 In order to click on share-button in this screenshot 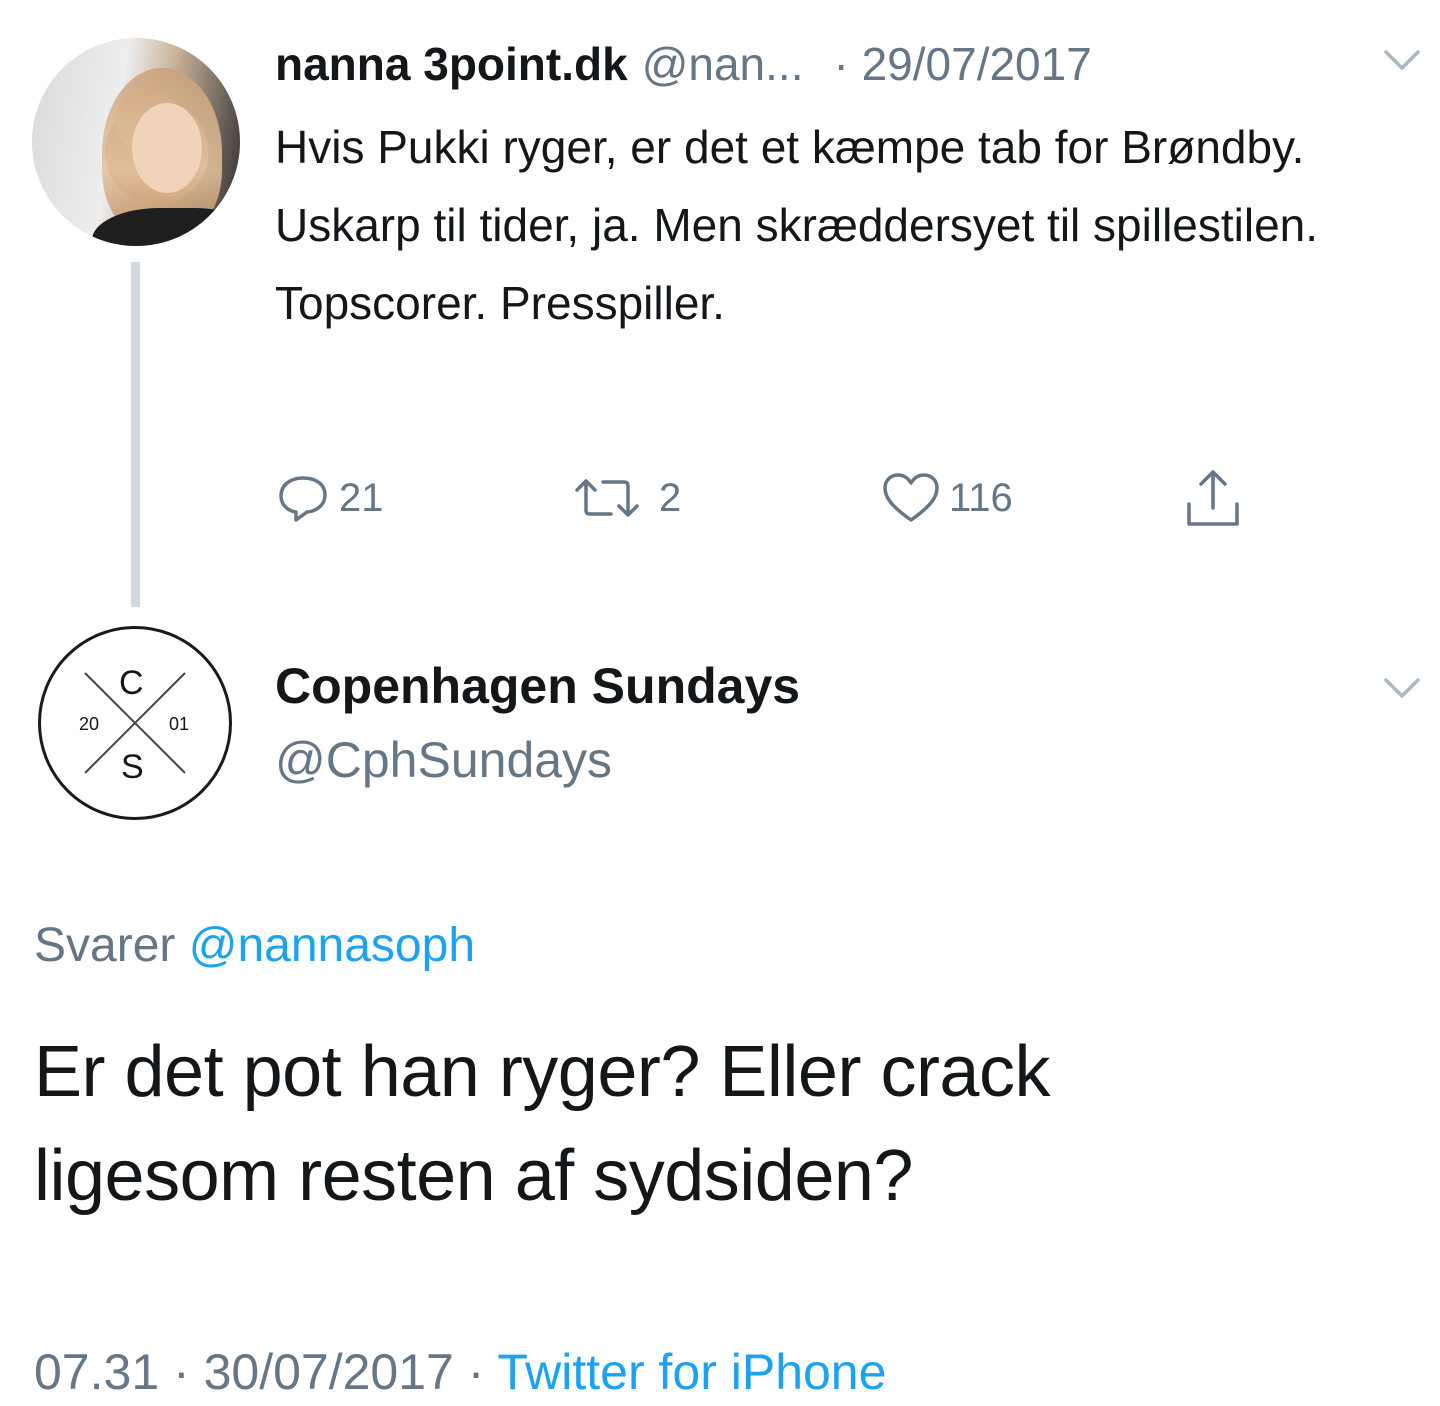, I will do `click(1213, 498)`.